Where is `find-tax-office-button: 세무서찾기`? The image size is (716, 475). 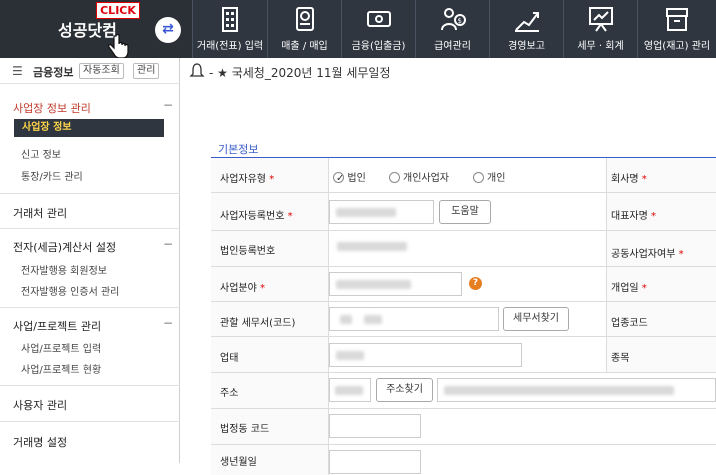
find-tax-office-button: 세무서찾기 is located at coordinates (536, 319).